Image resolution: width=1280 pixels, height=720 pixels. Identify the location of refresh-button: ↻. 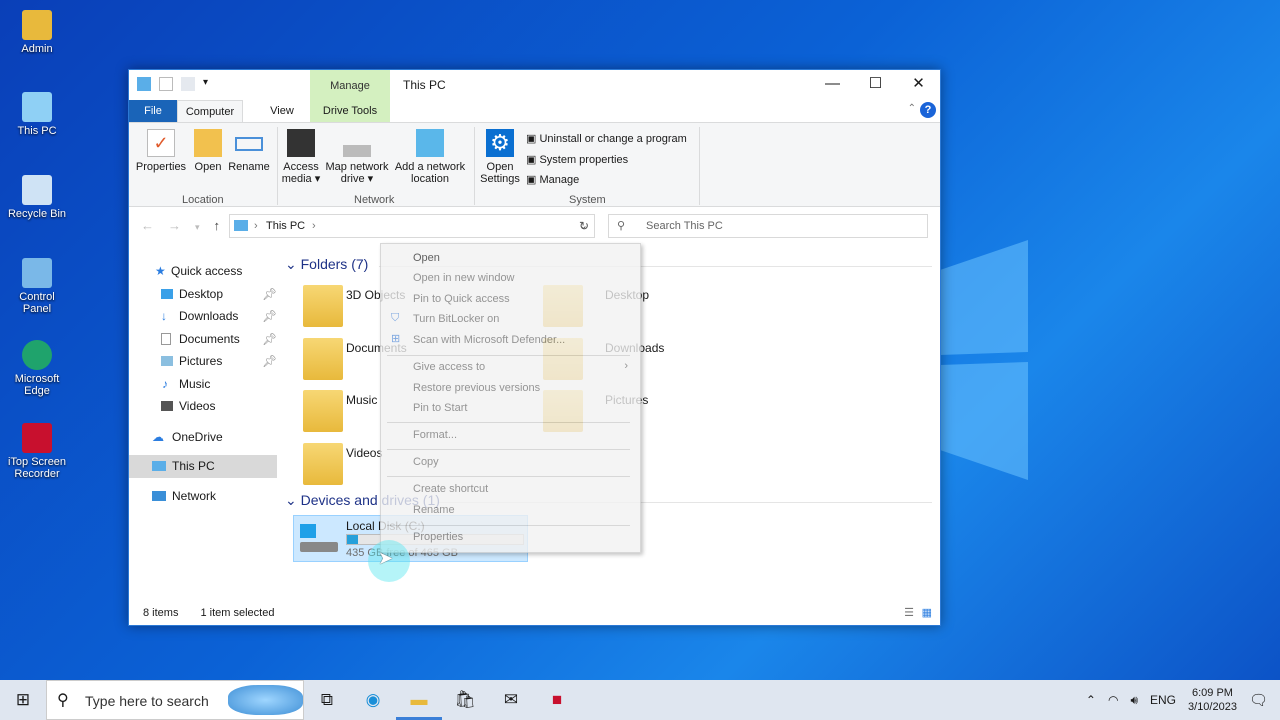
(584, 226).